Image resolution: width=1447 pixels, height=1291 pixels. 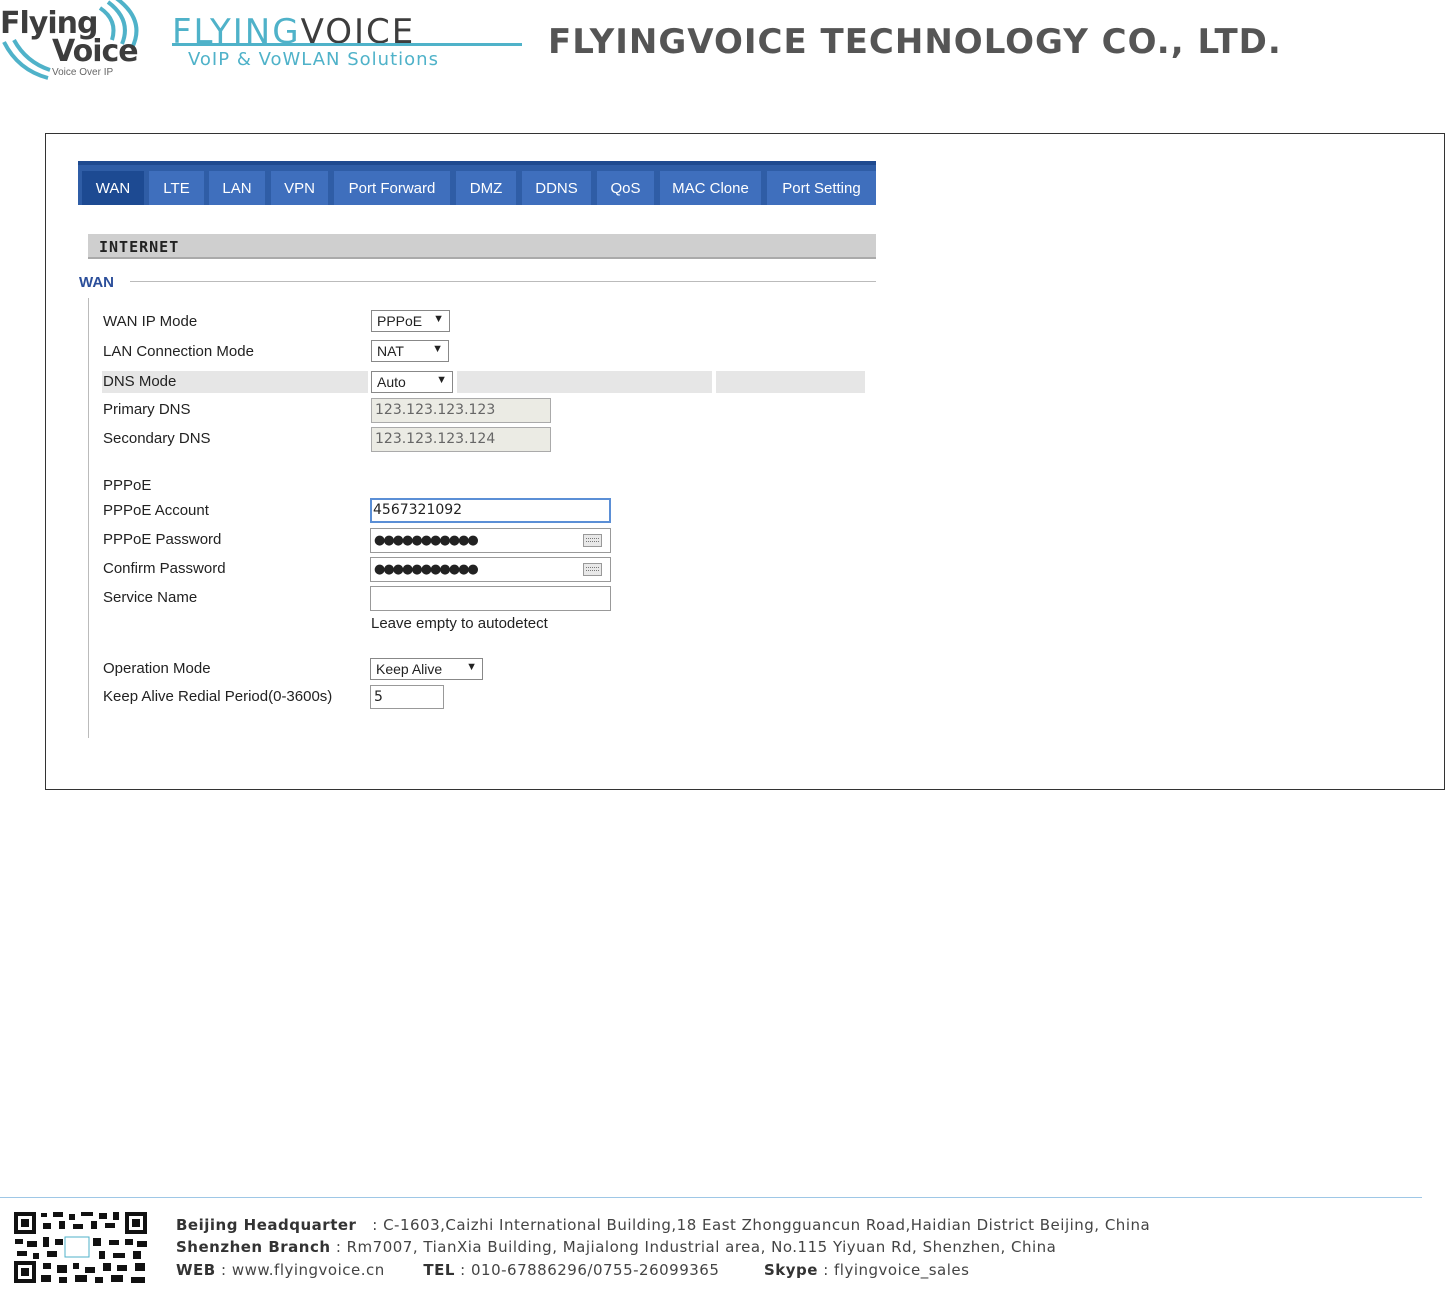 I want to click on qr-code-icon, so click(x=81, y=1247).